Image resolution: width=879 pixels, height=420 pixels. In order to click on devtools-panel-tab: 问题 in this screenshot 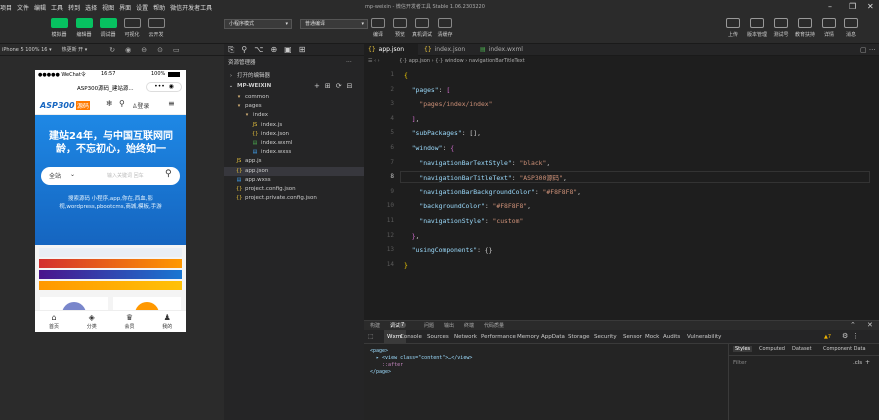, I will do `click(429, 325)`.